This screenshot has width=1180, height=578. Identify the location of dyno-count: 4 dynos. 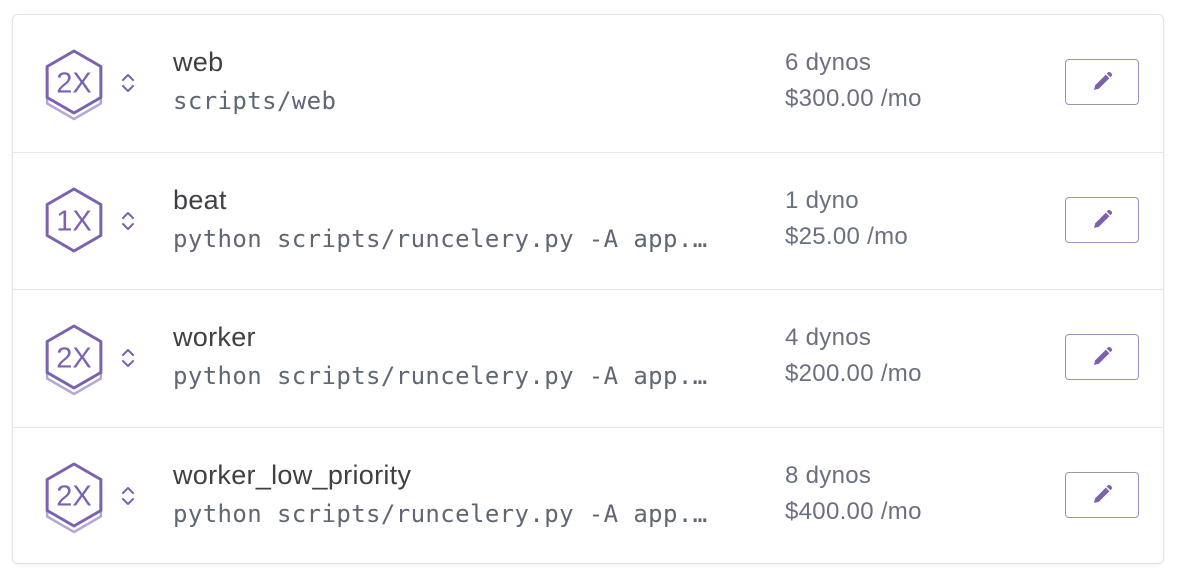
(828, 337).